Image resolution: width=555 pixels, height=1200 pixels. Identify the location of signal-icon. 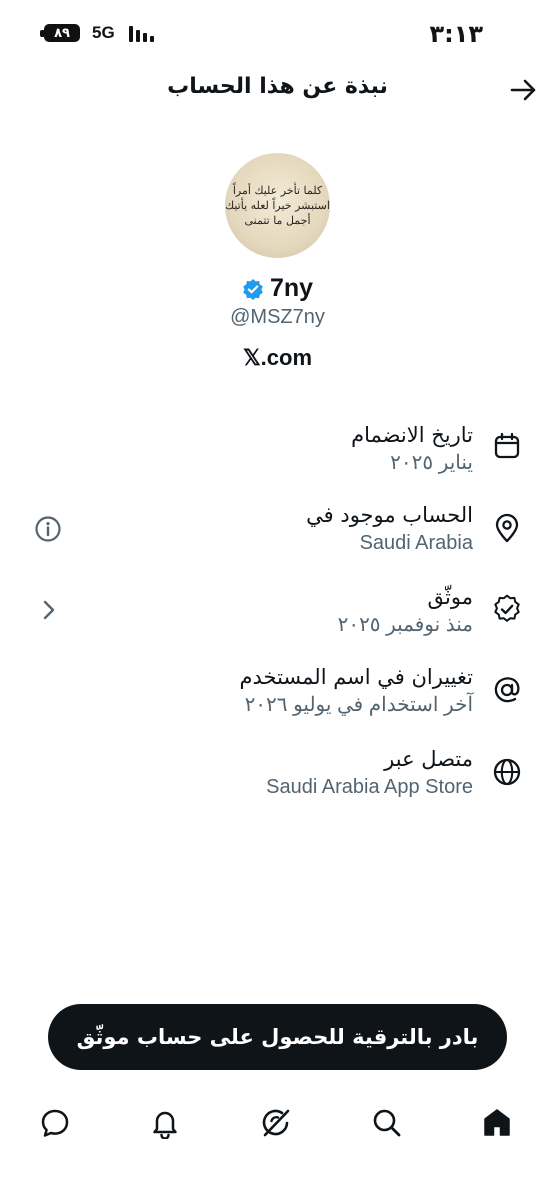
(144, 34).